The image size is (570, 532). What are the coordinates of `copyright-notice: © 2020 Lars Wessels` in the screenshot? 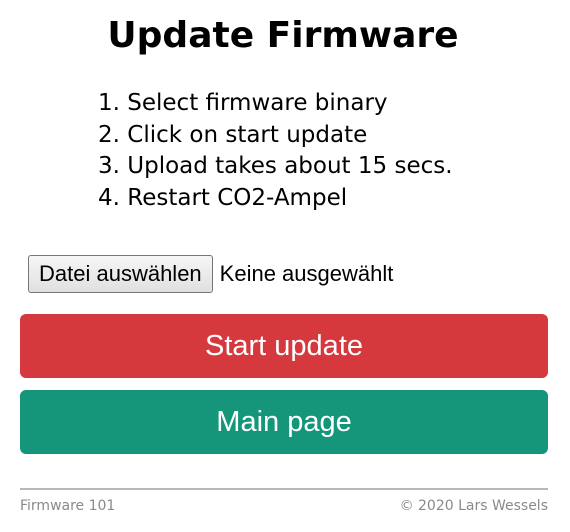 It's located at (473, 506).